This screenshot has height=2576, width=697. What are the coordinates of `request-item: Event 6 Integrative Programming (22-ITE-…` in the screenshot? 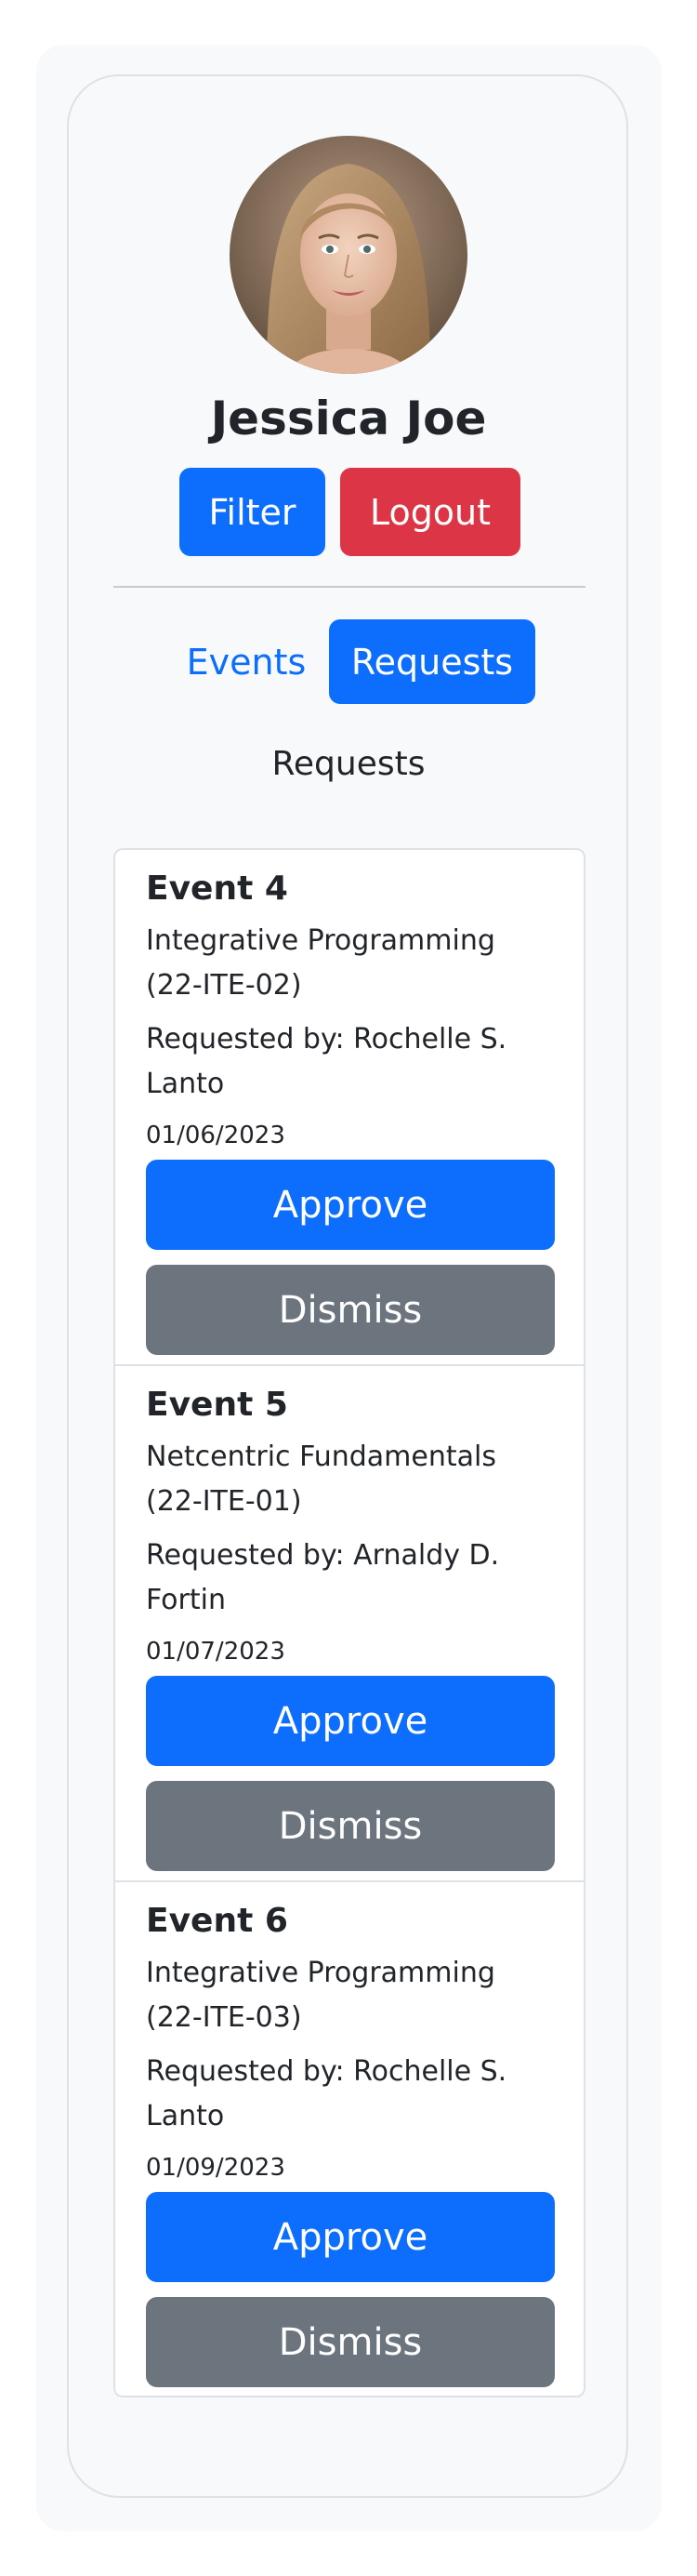 It's located at (349, 2139).